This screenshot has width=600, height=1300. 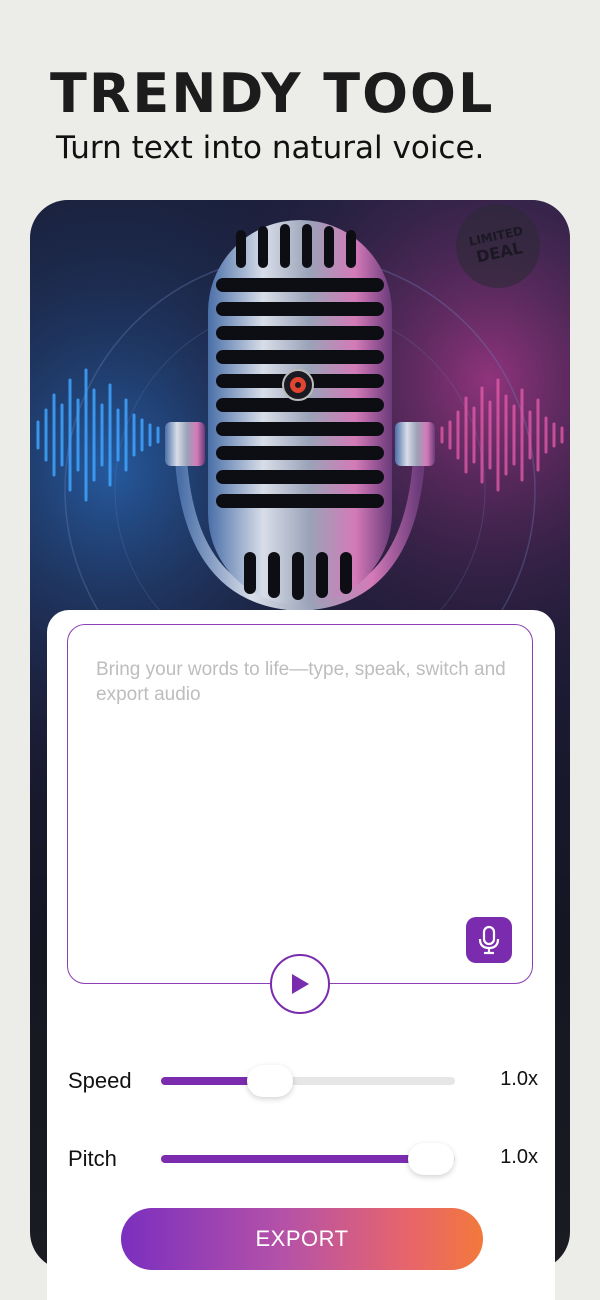 What do you see at coordinates (519, 1157) in the screenshot?
I see `pitch-value: 1.0x` at bounding box center [519, 1157].